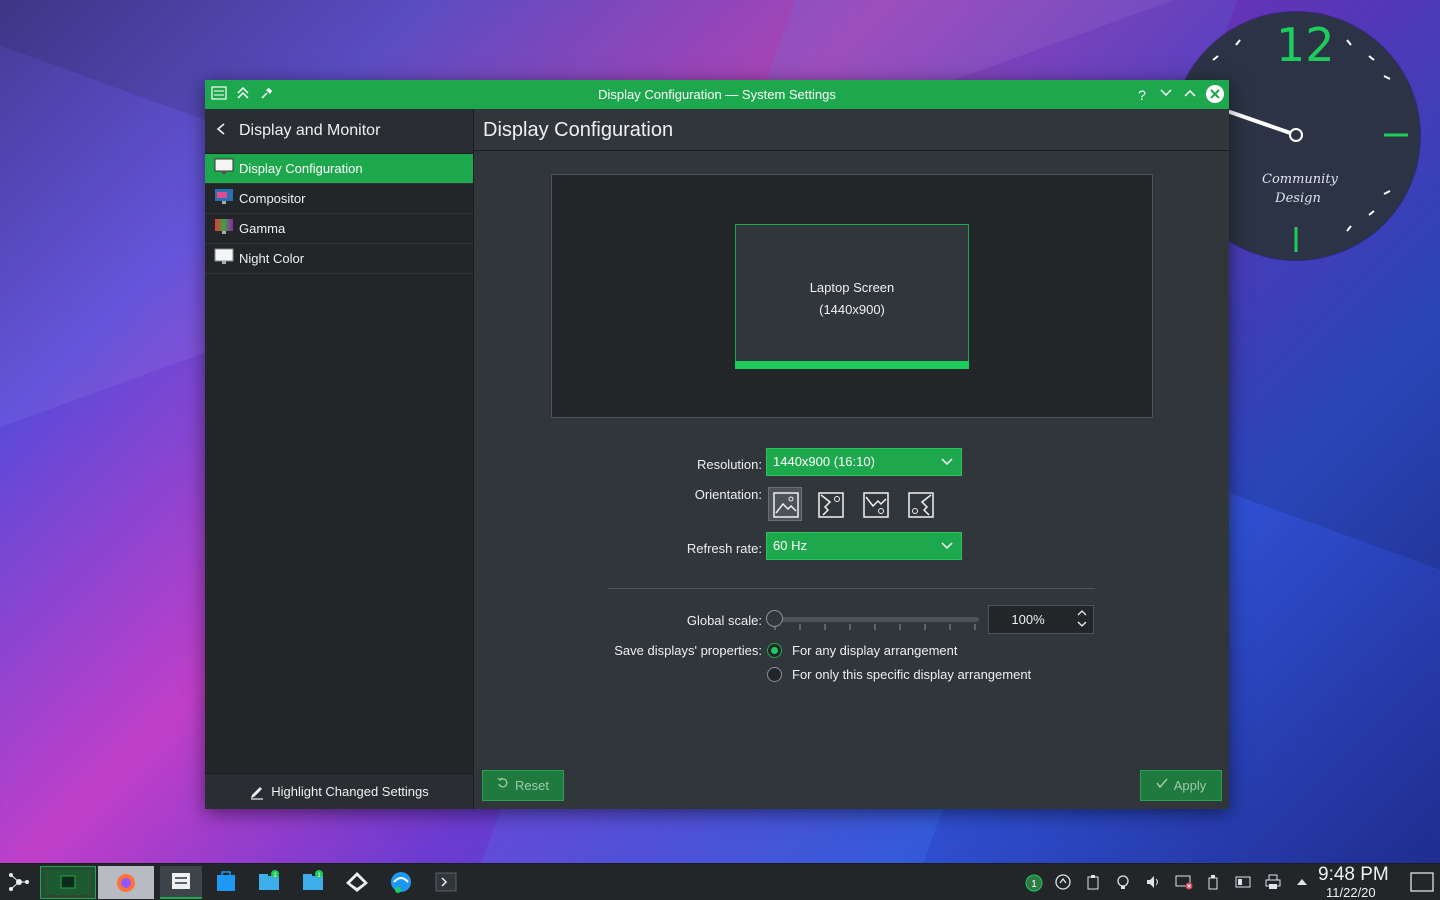  Describe the element at coordinates (532, 785) in the screenshot. I see `reset-label: Reset` at that location.